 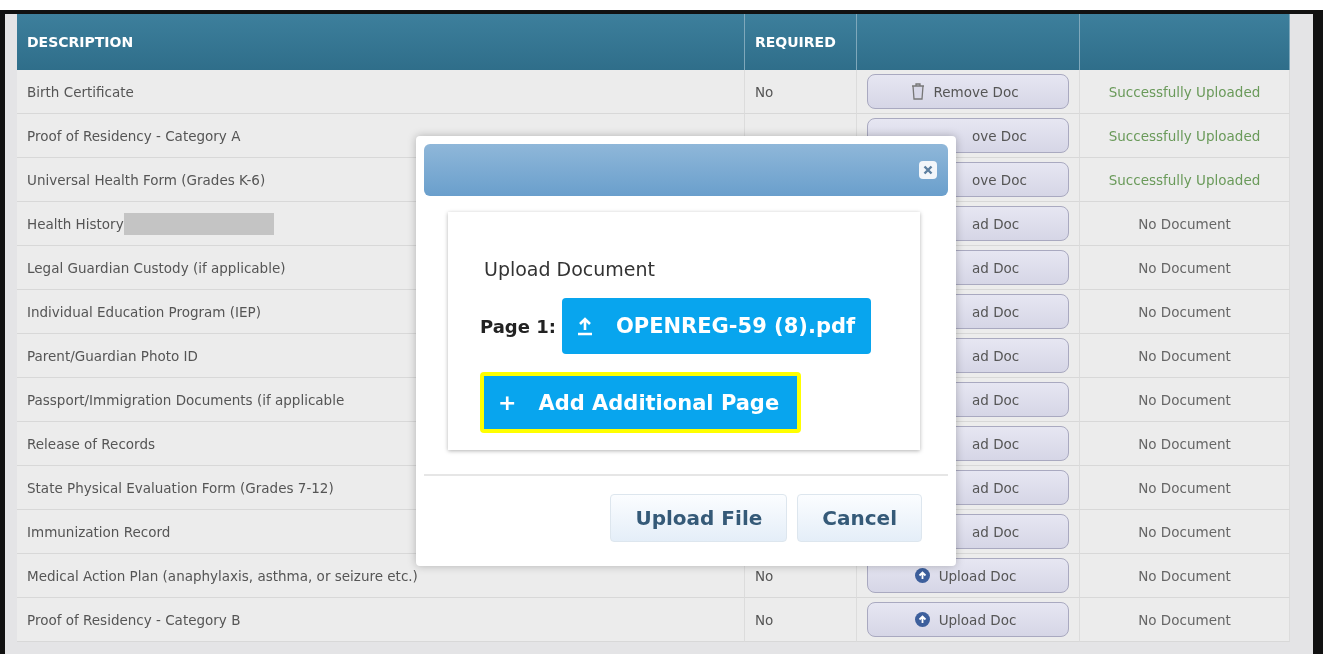 I want to click on close-icon, so click(x=928, y=170).